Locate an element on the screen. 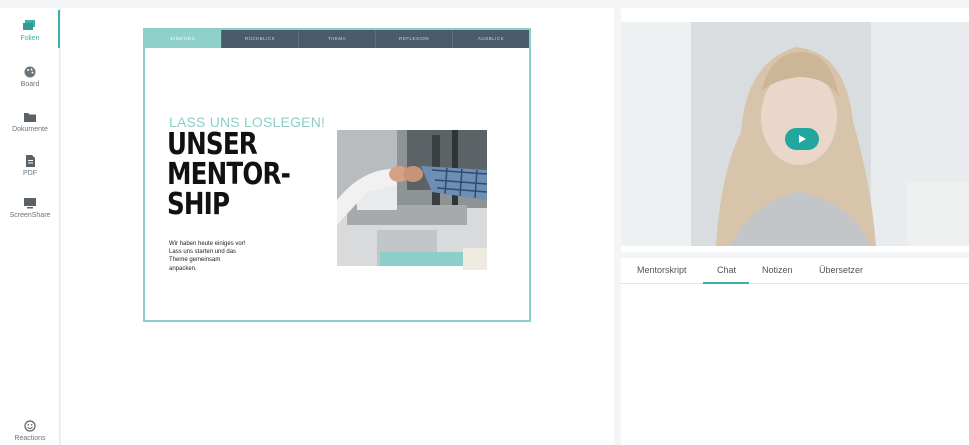  tab-mentorskript: Mentorskript is located at coordinates (662, 270).